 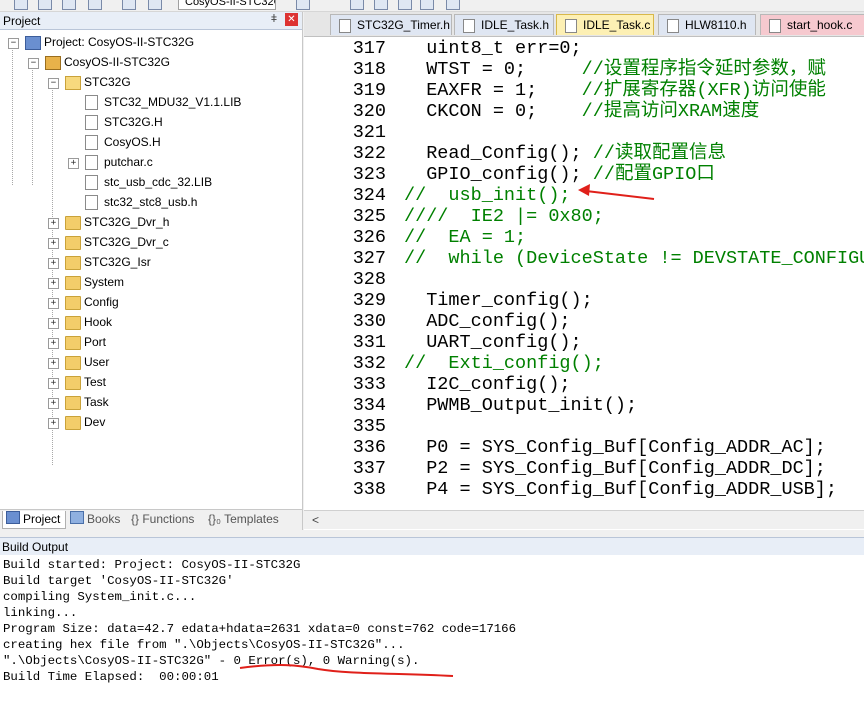 I want to click on tree-item: + STC32G_Dvr_h, so click(x=150, y=223).